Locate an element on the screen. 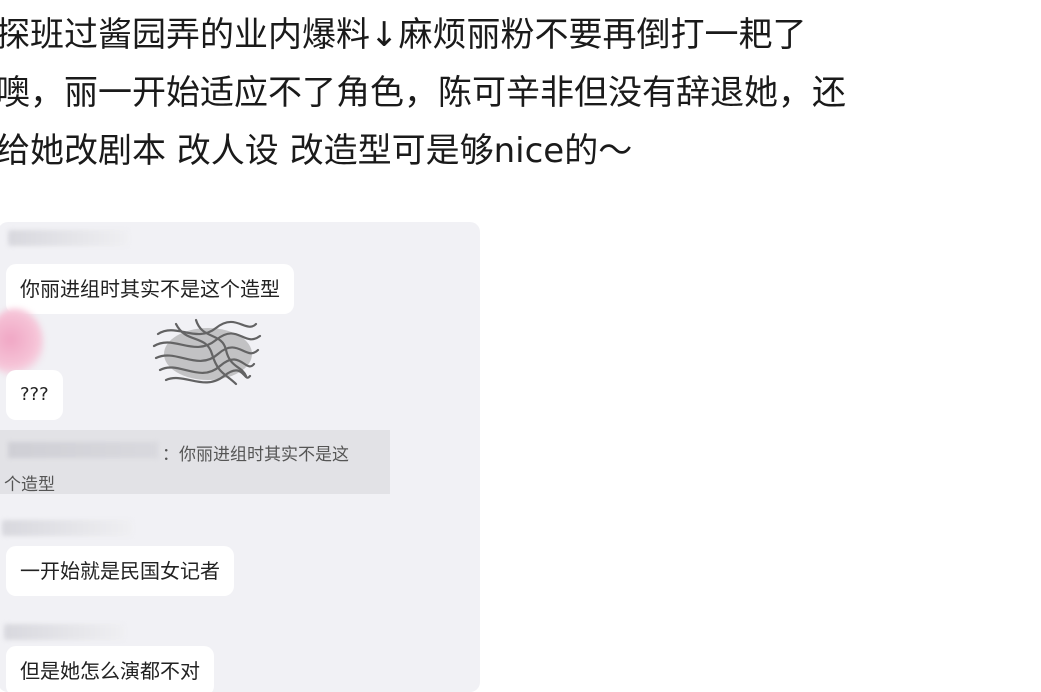 The width and height of the screenshot is (1041, 692). quoted-reply: ：你丽进组时其实不是这 个造型 is located at coordinates (195, 462).